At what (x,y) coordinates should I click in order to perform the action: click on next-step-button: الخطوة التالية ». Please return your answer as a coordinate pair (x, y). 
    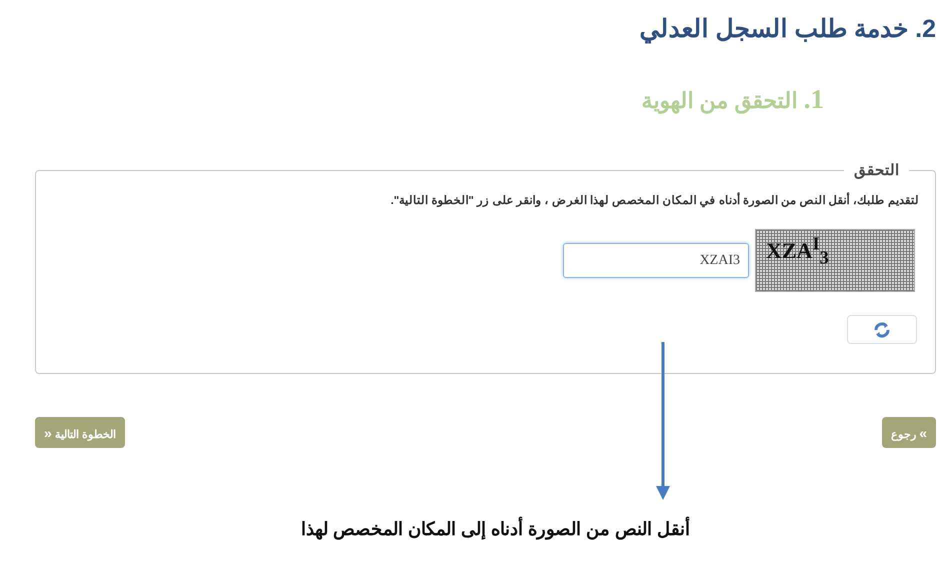
    Looking at the image, I should click on (80, 432).